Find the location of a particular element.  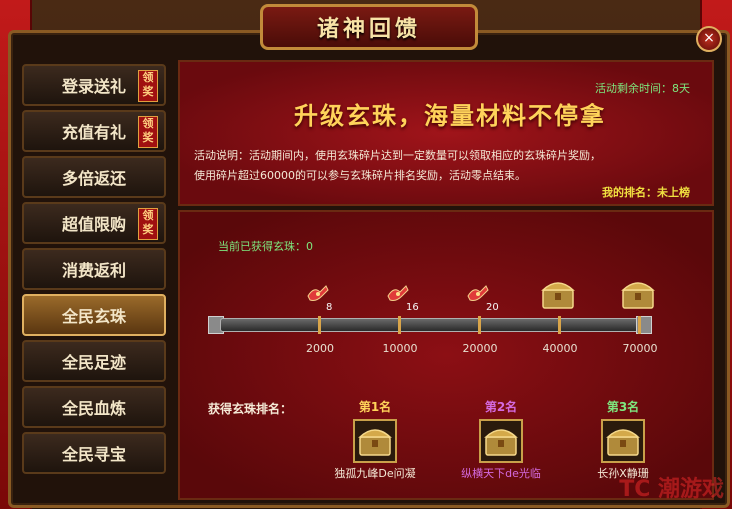

sidebar-item-all-blood: 全民血炼 is located at coordinates (94, 407).